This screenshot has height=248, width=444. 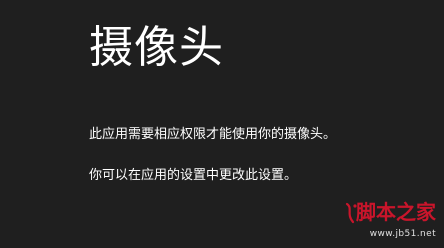 I want to click on site-watermark: 脚本之家 www.jb51.net, so click(x=390, y=220).